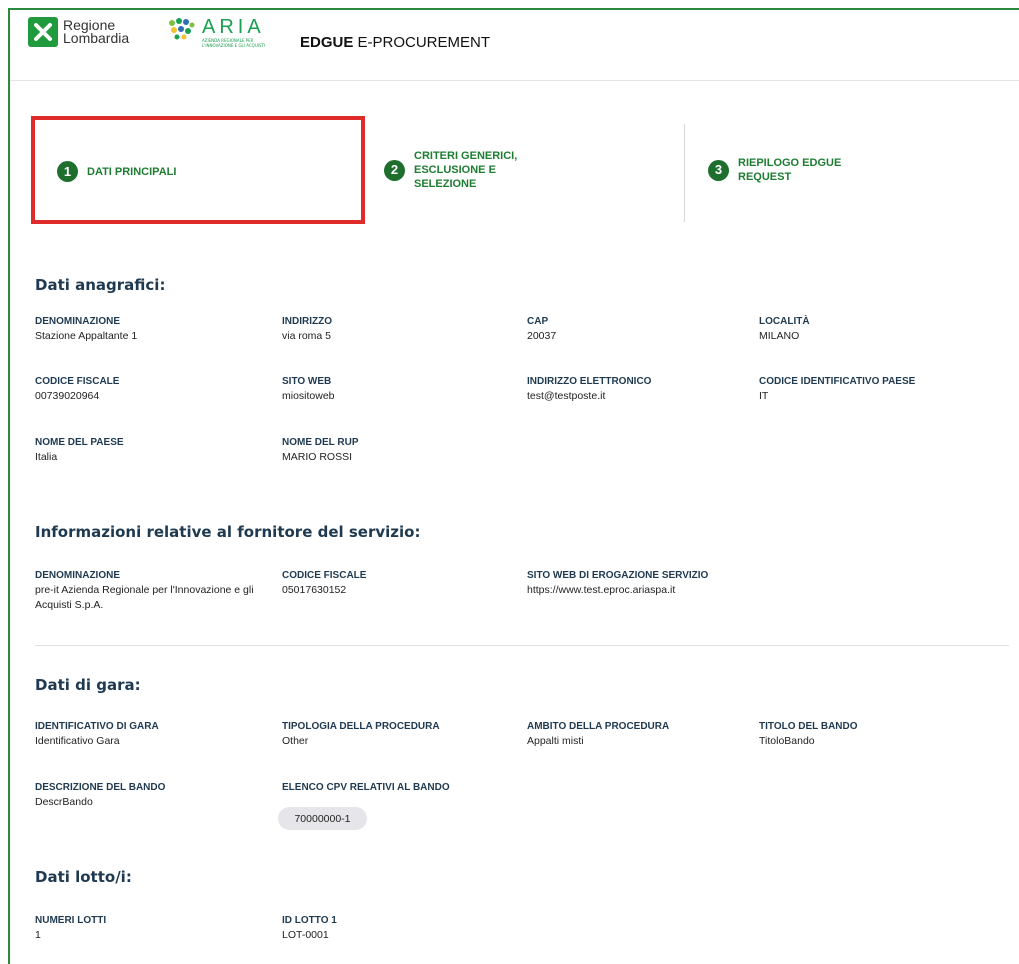 This screenshot has height=964, width=1019. I want to click on app-title: EDGUE E-PROCUREMENT, so click(395, 42).